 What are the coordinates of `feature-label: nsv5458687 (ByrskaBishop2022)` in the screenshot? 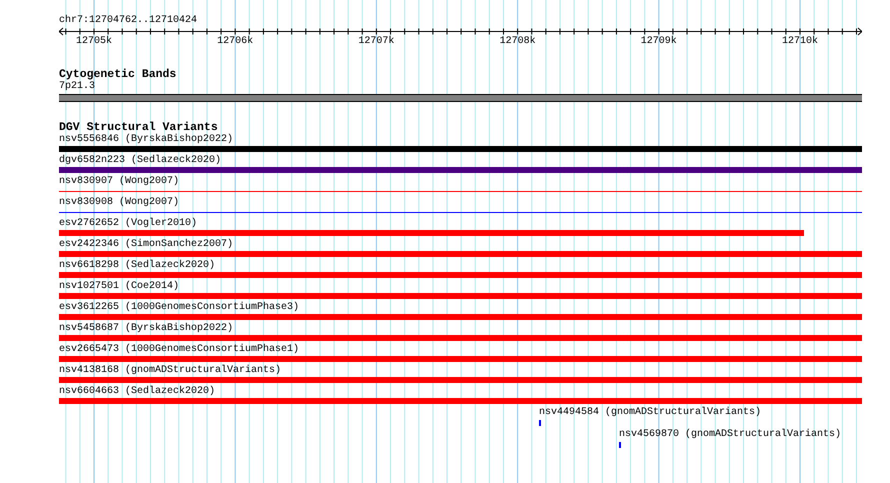 It's located at (146, 329).